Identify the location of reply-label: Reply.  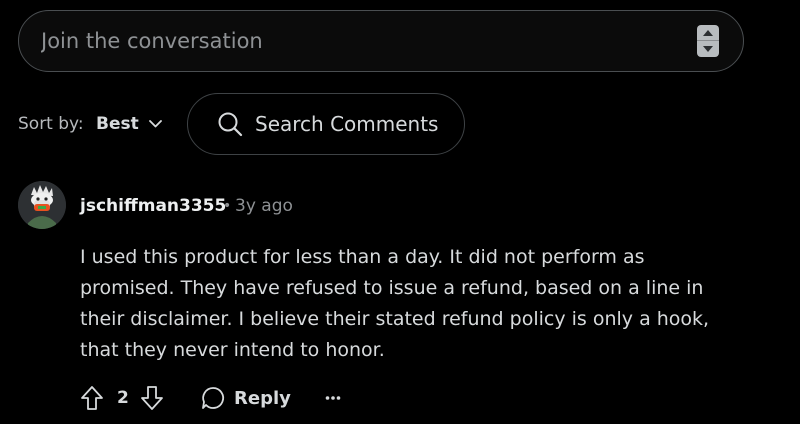
(262, 398).